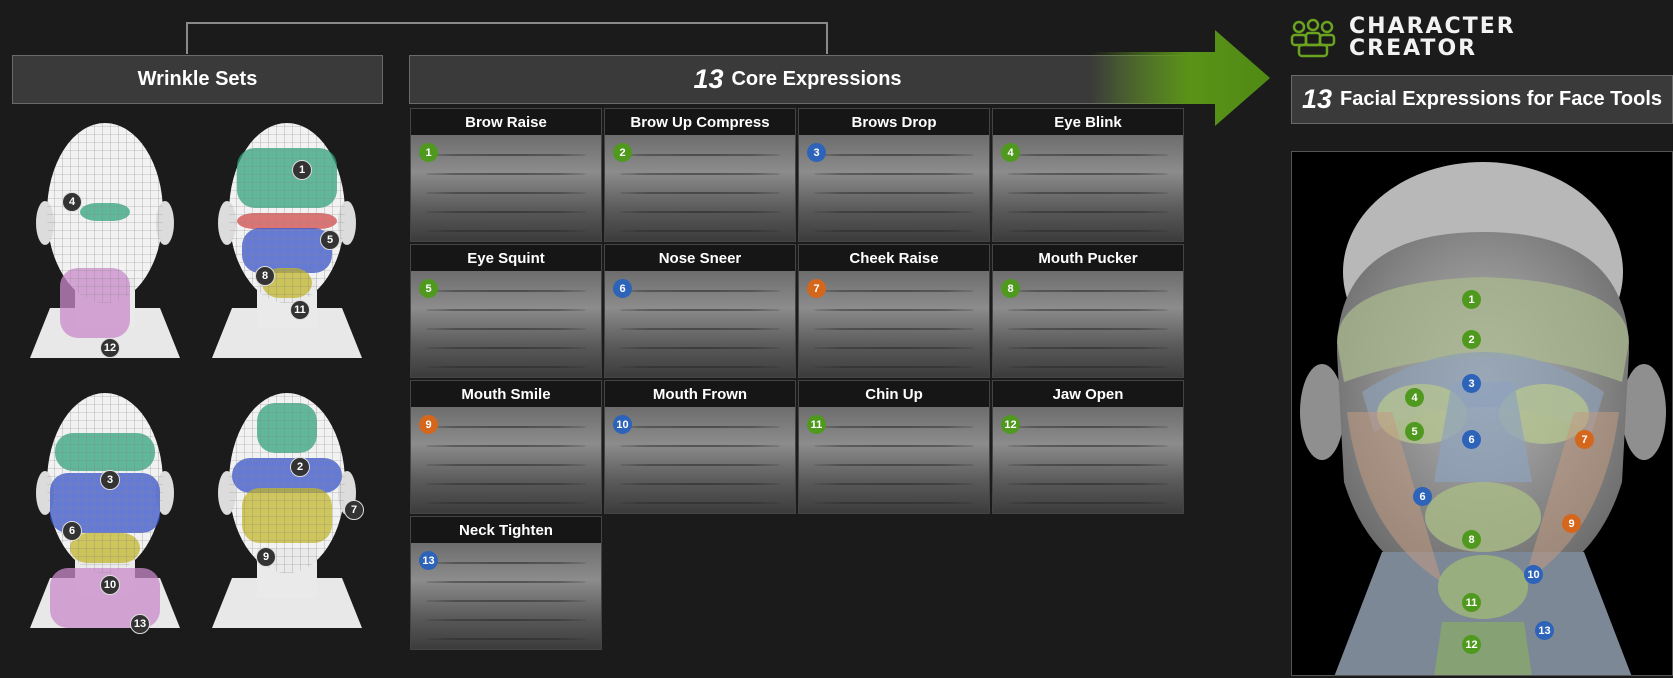  What do you see at coordinates (506, 394) in the screenshot?
I see `expression-title: Mouth Smile` at bounding box center [506, 394].